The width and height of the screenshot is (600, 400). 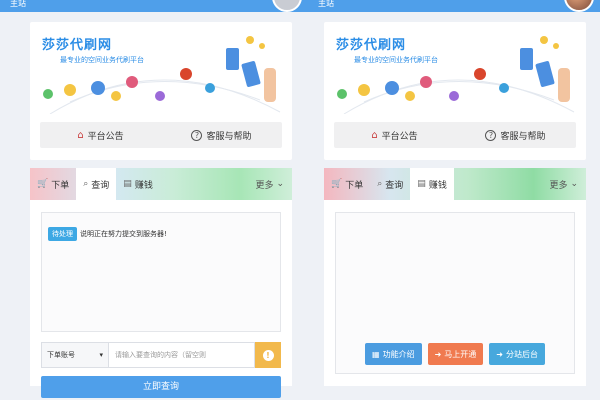 I want to click on grid-icon: ▦, so click(x=376, y=354).